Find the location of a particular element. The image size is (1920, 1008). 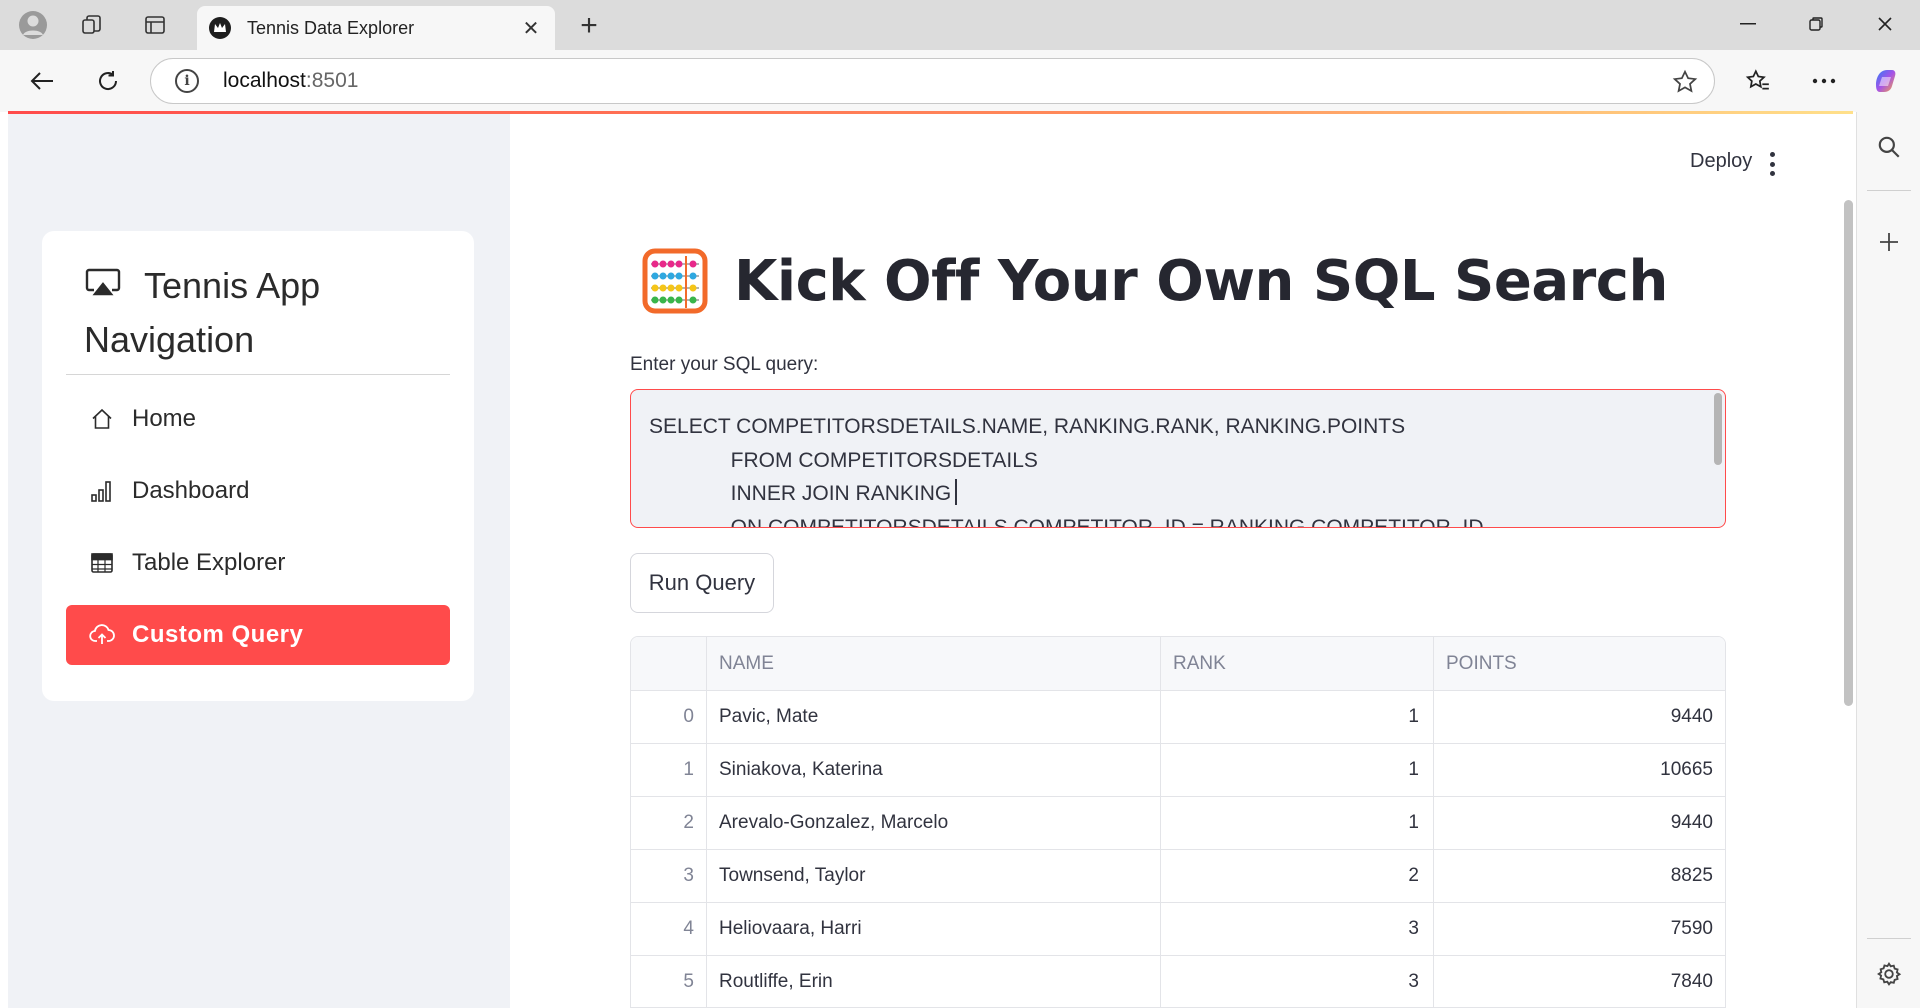

favorites-icon is located at coordinates (1758, 81).